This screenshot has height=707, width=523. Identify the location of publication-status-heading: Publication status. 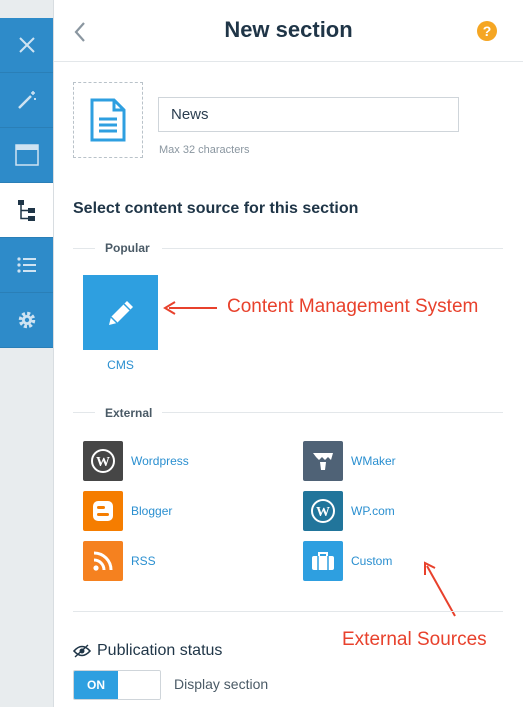
(147, 651).